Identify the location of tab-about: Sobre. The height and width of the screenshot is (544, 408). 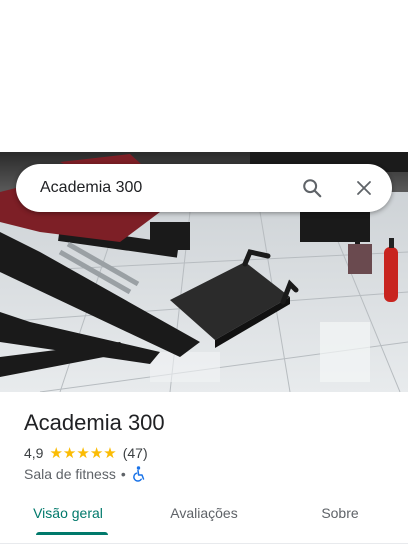
(340, 516).